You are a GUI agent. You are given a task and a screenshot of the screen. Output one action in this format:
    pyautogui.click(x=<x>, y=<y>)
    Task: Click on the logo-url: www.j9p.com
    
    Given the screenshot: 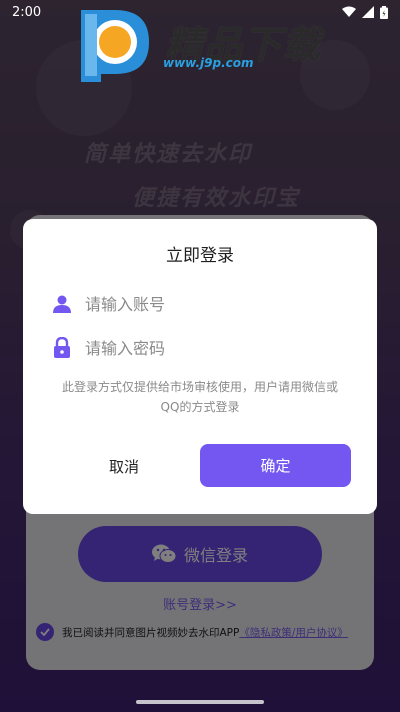 What is the action you would take?
    pyautogui.click(x=208, y=63)
    